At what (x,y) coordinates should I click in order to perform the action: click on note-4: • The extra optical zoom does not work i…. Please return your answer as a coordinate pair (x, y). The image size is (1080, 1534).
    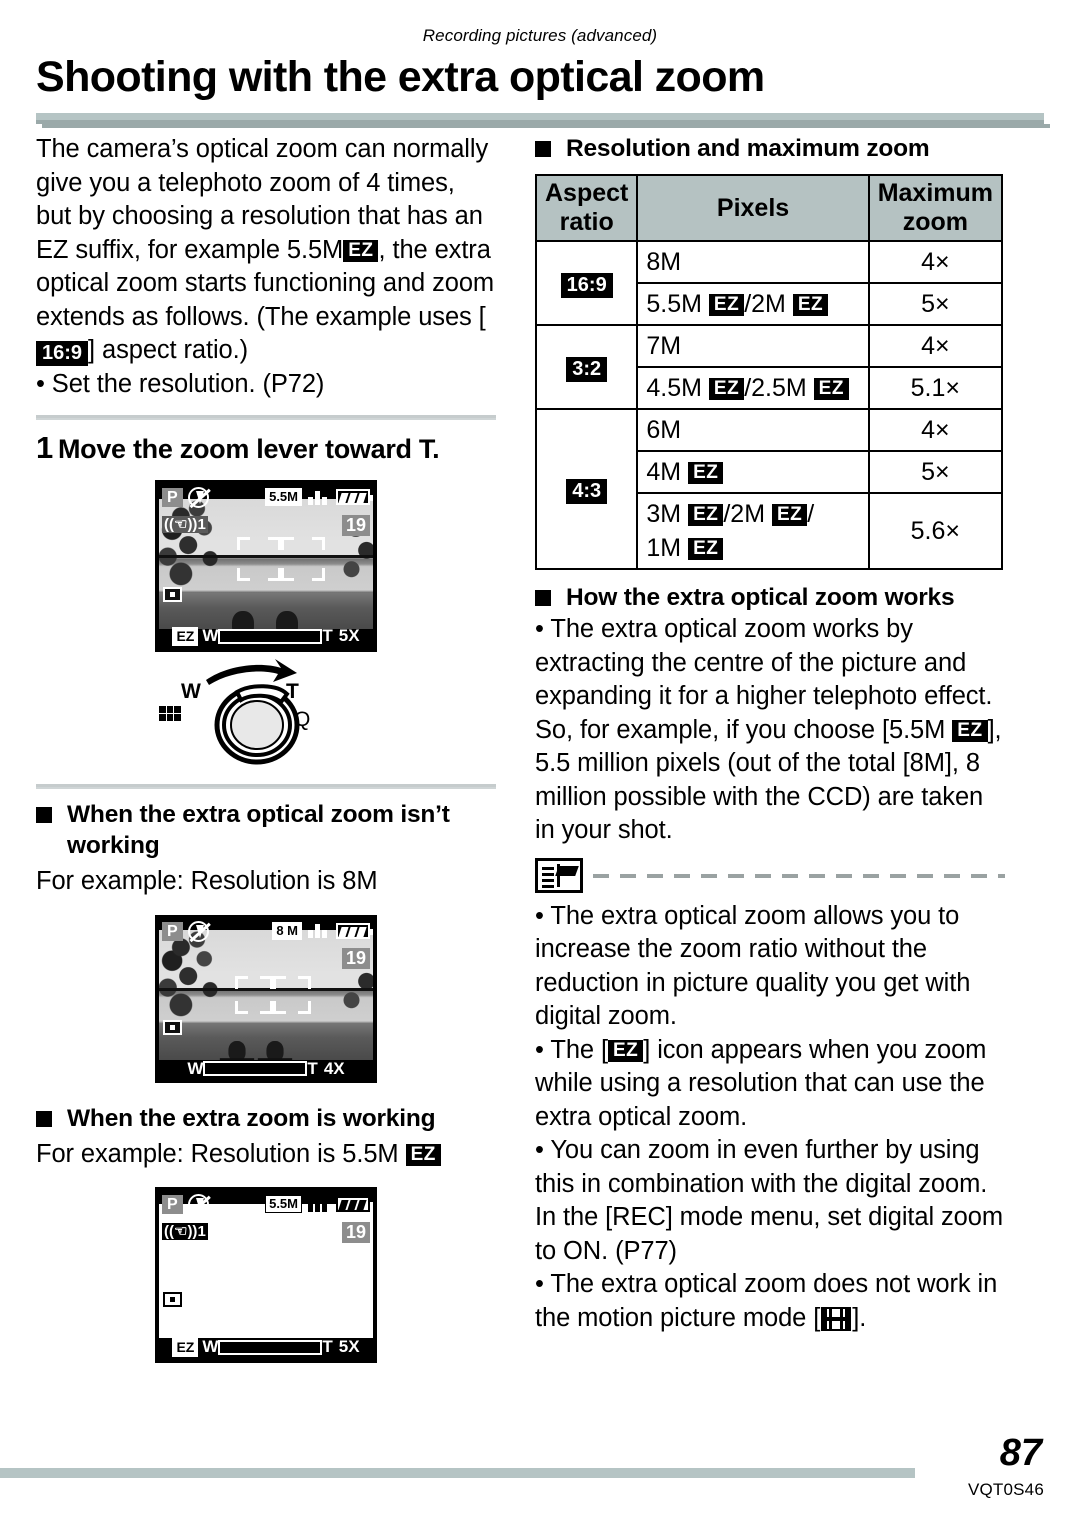
    Looking at the image, I should click on (770, 1301).